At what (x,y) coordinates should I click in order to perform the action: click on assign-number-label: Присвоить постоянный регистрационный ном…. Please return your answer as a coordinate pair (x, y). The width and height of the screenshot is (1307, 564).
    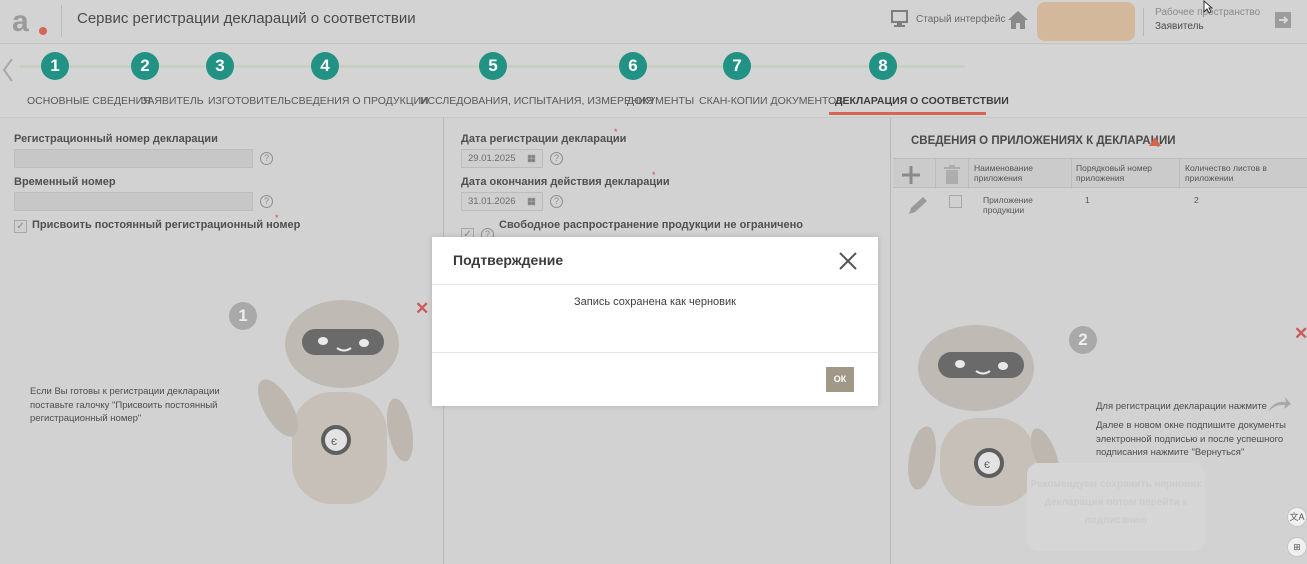
    Looking at the image, I should click on (166, 225).